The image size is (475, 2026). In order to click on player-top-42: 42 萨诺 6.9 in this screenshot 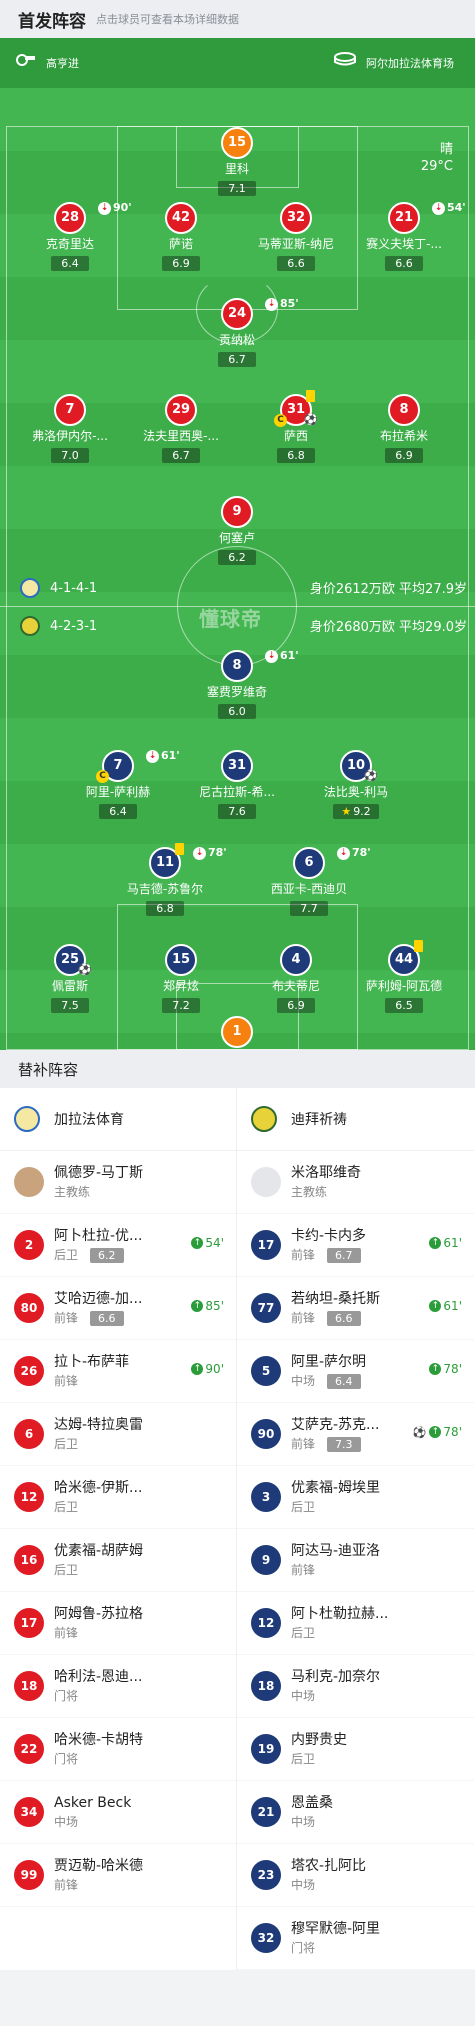, I will do `click(181, 236)`.